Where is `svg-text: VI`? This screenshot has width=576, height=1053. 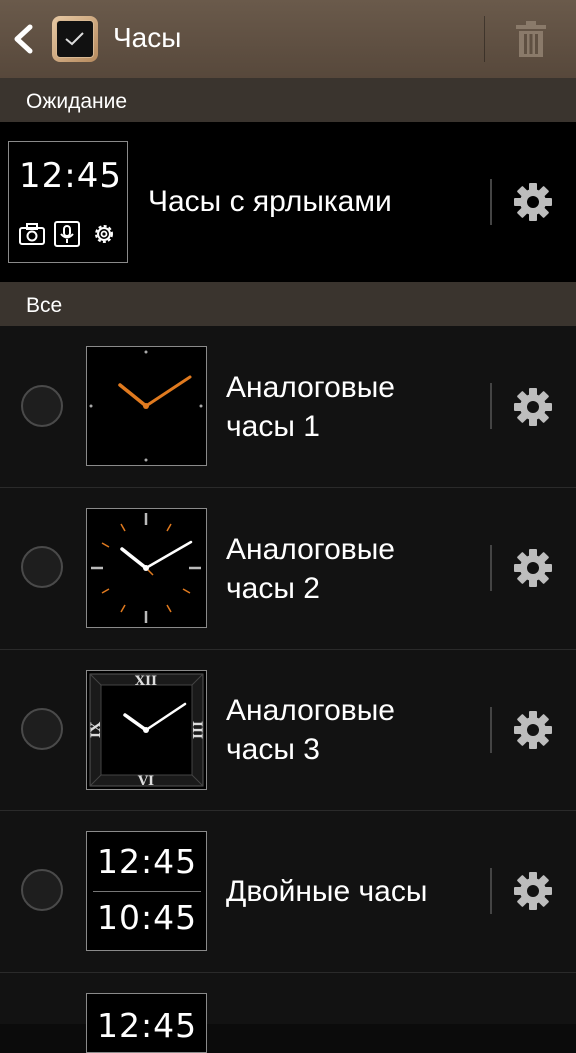
svg-text: VI is located at coordinates (145, 781).